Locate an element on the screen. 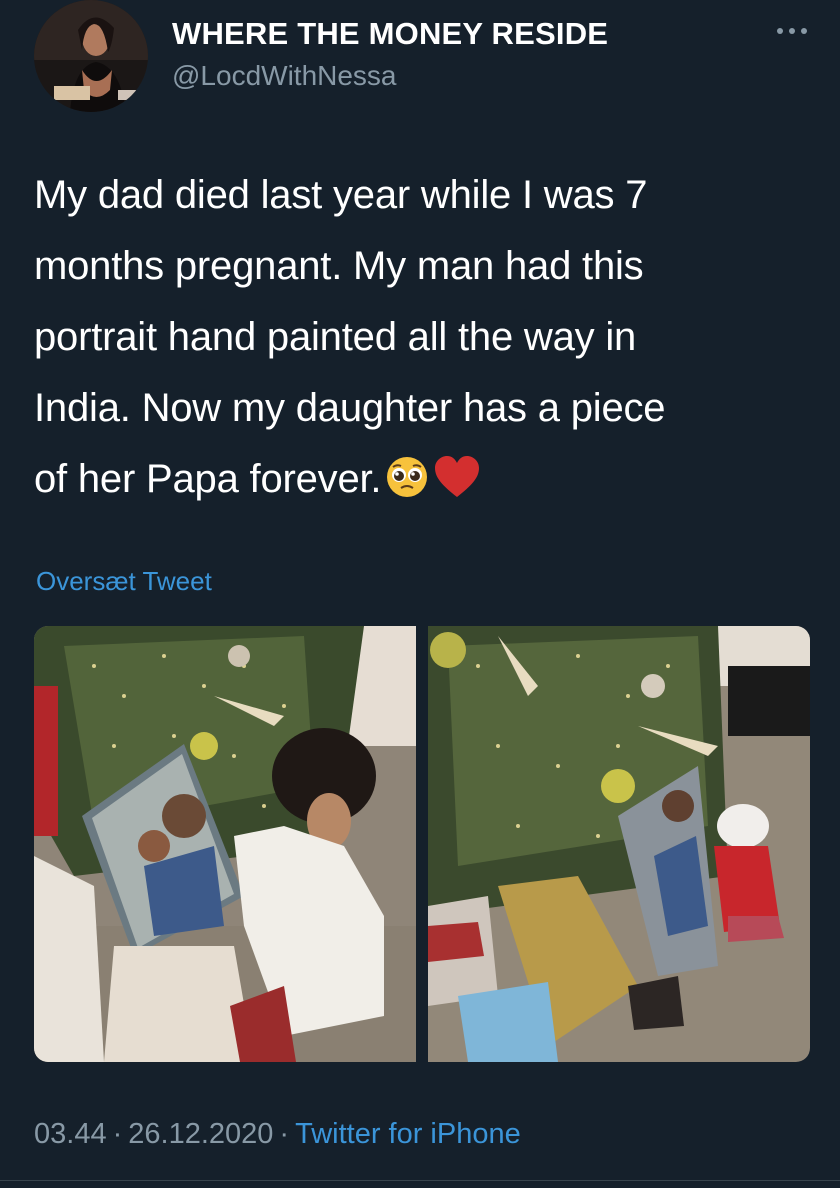  display-name: WHERE THE MONEY RESIDE is located at coordinates (390, 34).